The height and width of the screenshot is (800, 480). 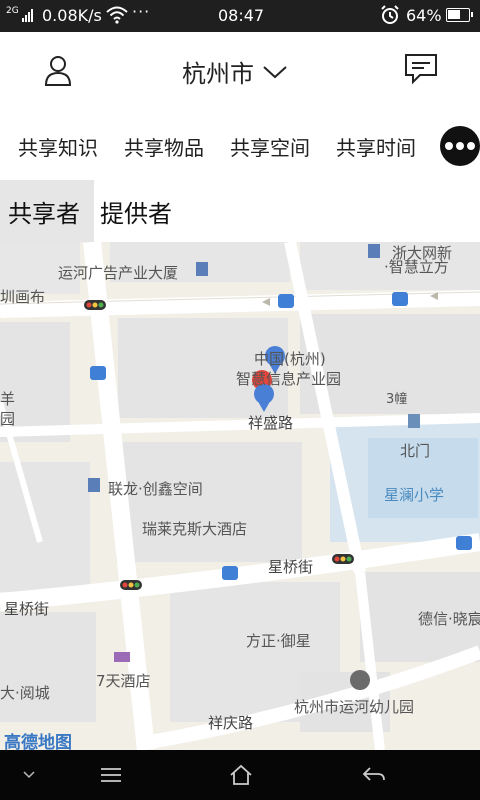 I want to click on back-icon, so click(x=374, y=775).